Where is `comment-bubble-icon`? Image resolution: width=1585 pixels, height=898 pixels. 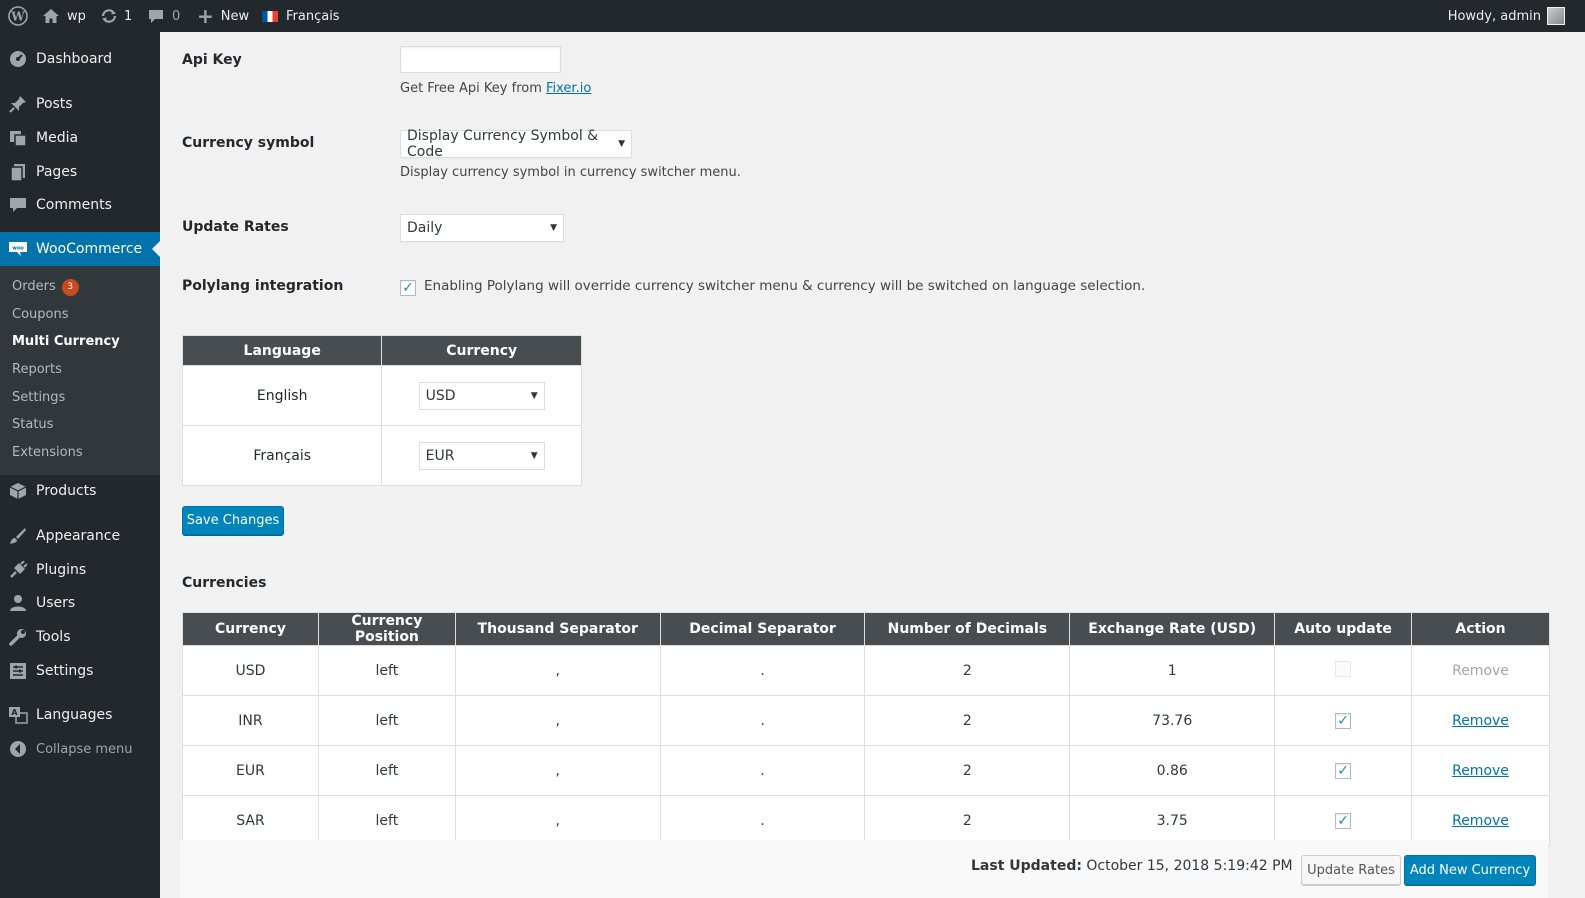 comment-bubble-icon is located at coordinates (156, 16).